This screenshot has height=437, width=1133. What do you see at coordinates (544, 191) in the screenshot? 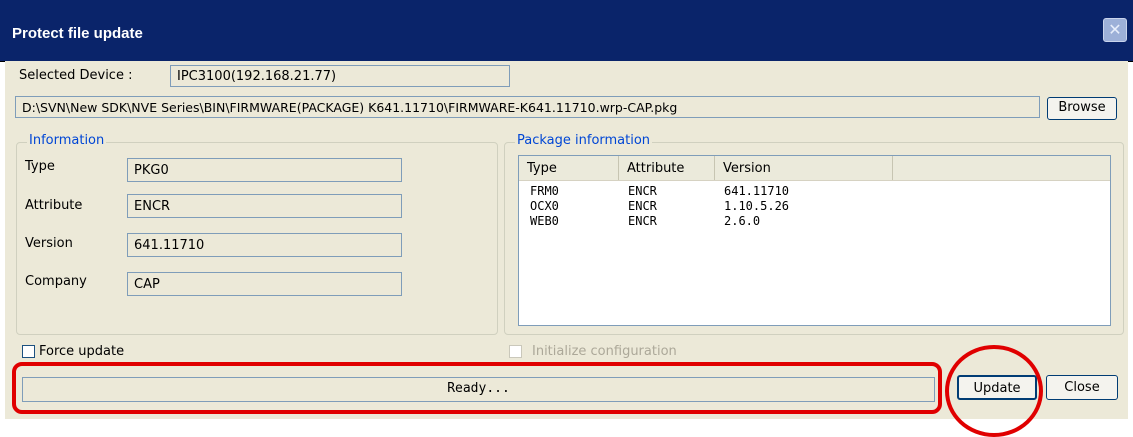
I see `list-cell: FRM0` at bounding box center [544, 191].